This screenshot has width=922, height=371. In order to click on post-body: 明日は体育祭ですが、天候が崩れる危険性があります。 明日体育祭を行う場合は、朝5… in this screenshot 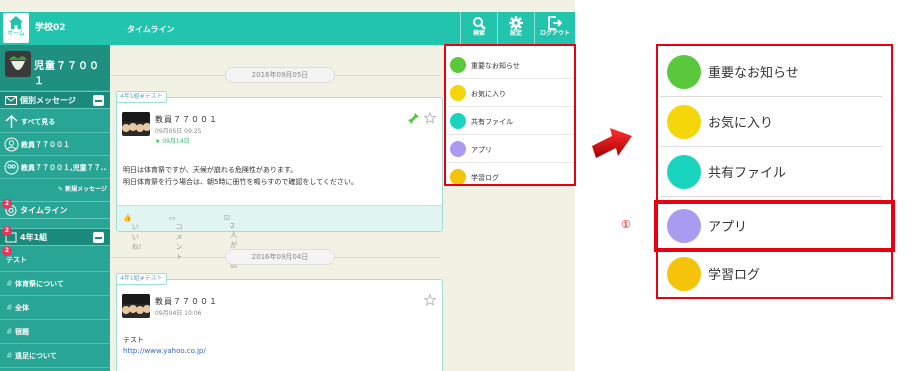, I will do `click(240, 176)`.